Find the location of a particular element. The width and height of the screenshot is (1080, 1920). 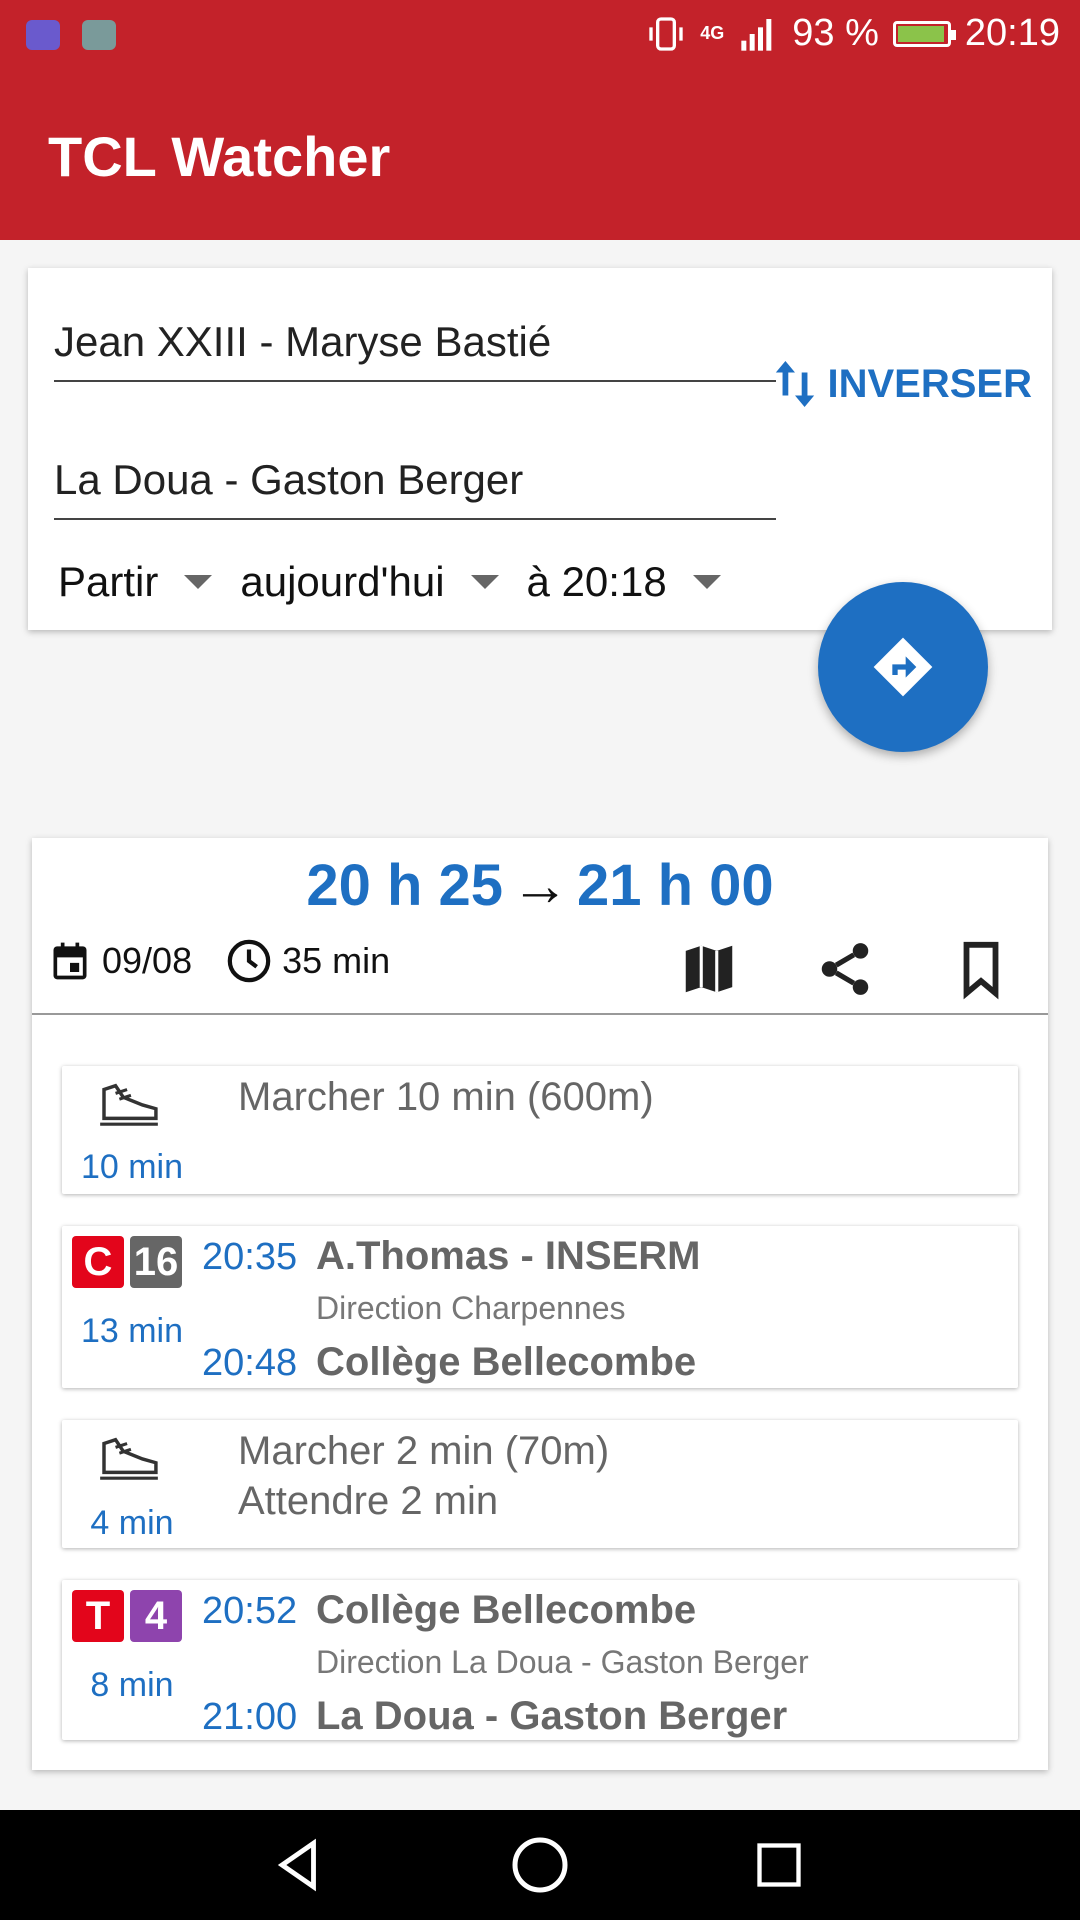

line-badge: 16 is located at coordinates (156, 1262).